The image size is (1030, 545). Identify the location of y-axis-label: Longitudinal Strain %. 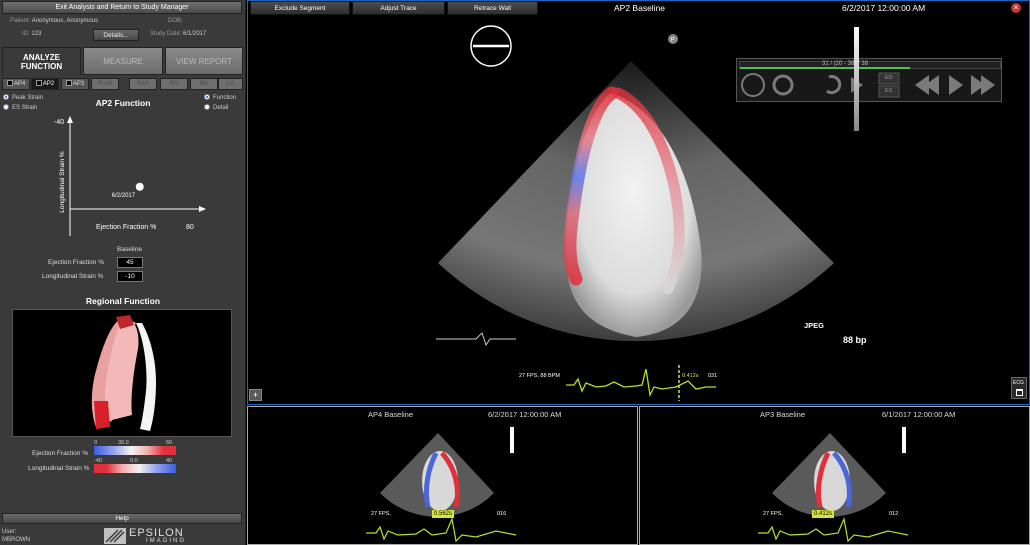
(62, 182).